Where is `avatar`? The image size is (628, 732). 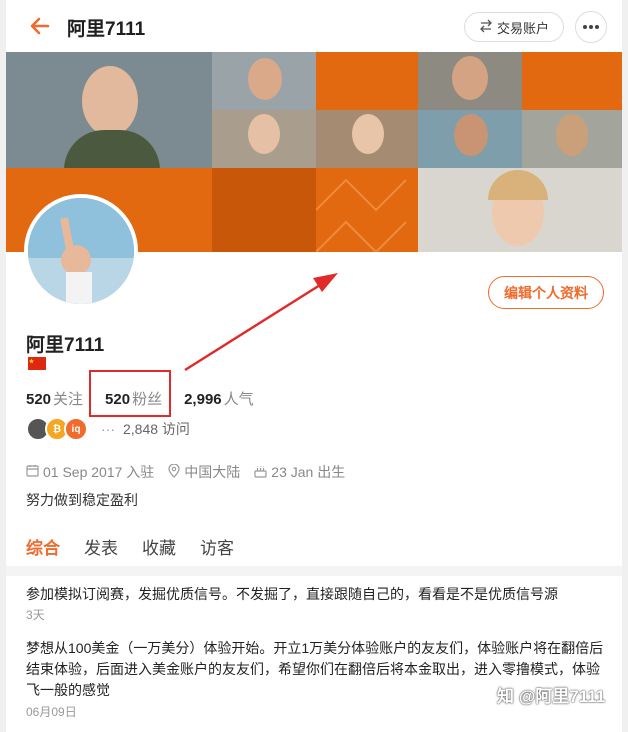
avatar is located at coordinates (81, 251).